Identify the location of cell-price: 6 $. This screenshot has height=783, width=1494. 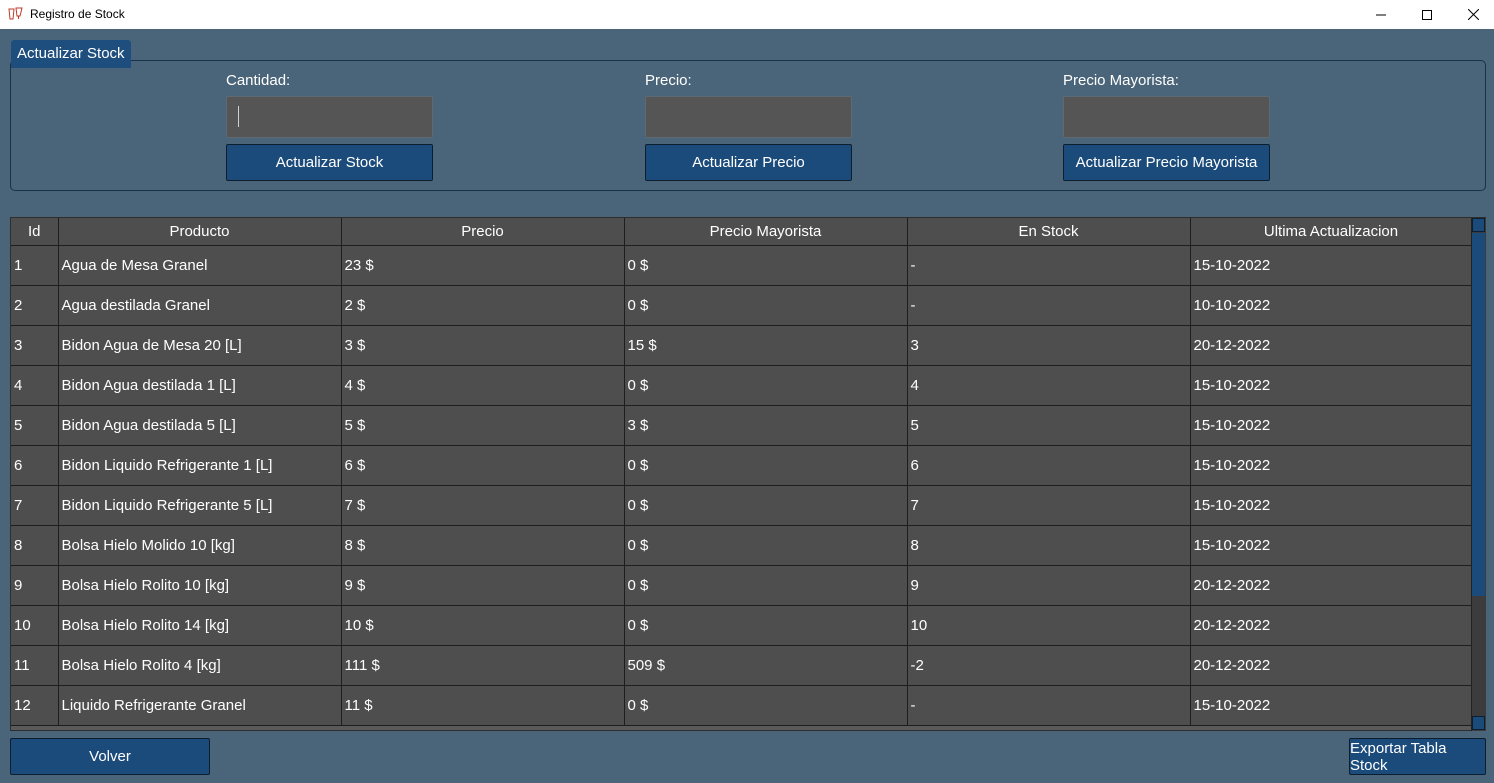
(483, 465).